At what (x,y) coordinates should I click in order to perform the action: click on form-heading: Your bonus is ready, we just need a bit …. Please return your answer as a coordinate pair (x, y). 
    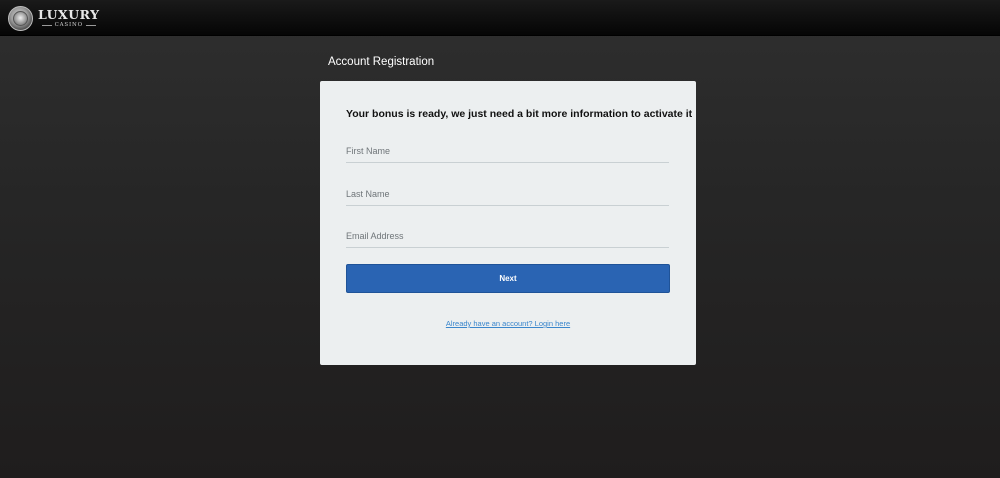
    Looking at the image, I should click on (519, 114).